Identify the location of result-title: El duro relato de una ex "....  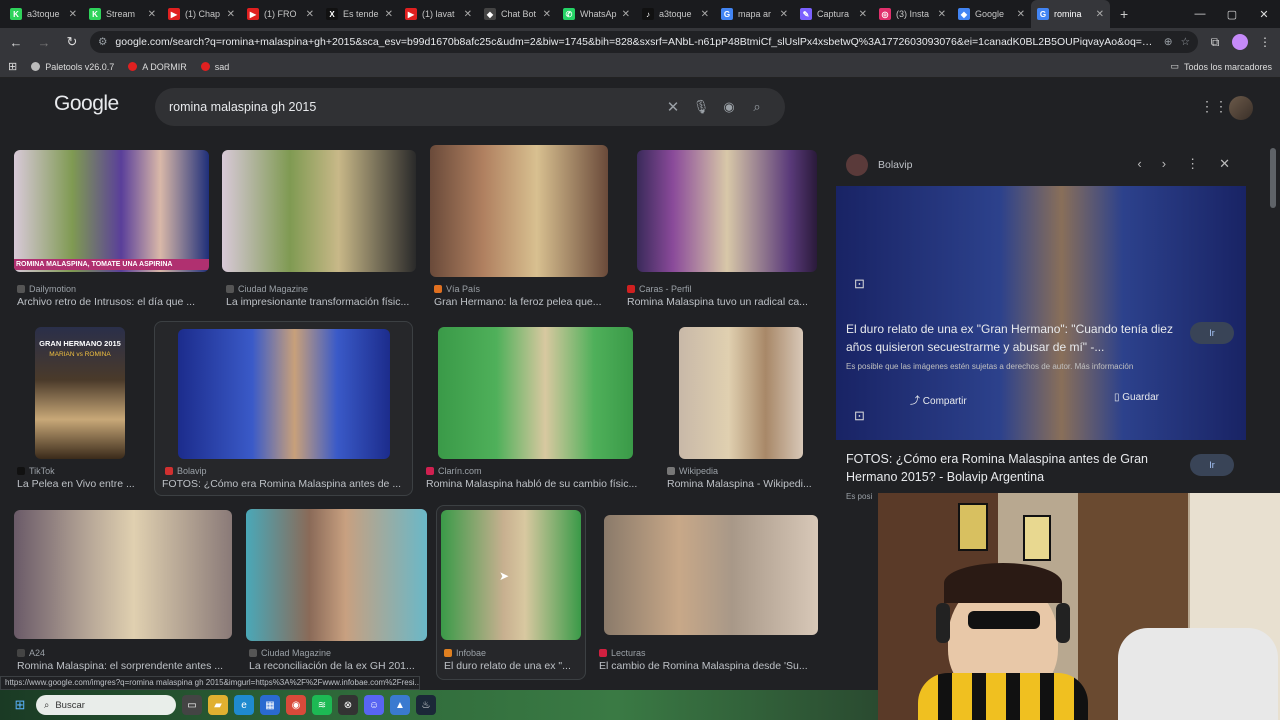
(511, 666).